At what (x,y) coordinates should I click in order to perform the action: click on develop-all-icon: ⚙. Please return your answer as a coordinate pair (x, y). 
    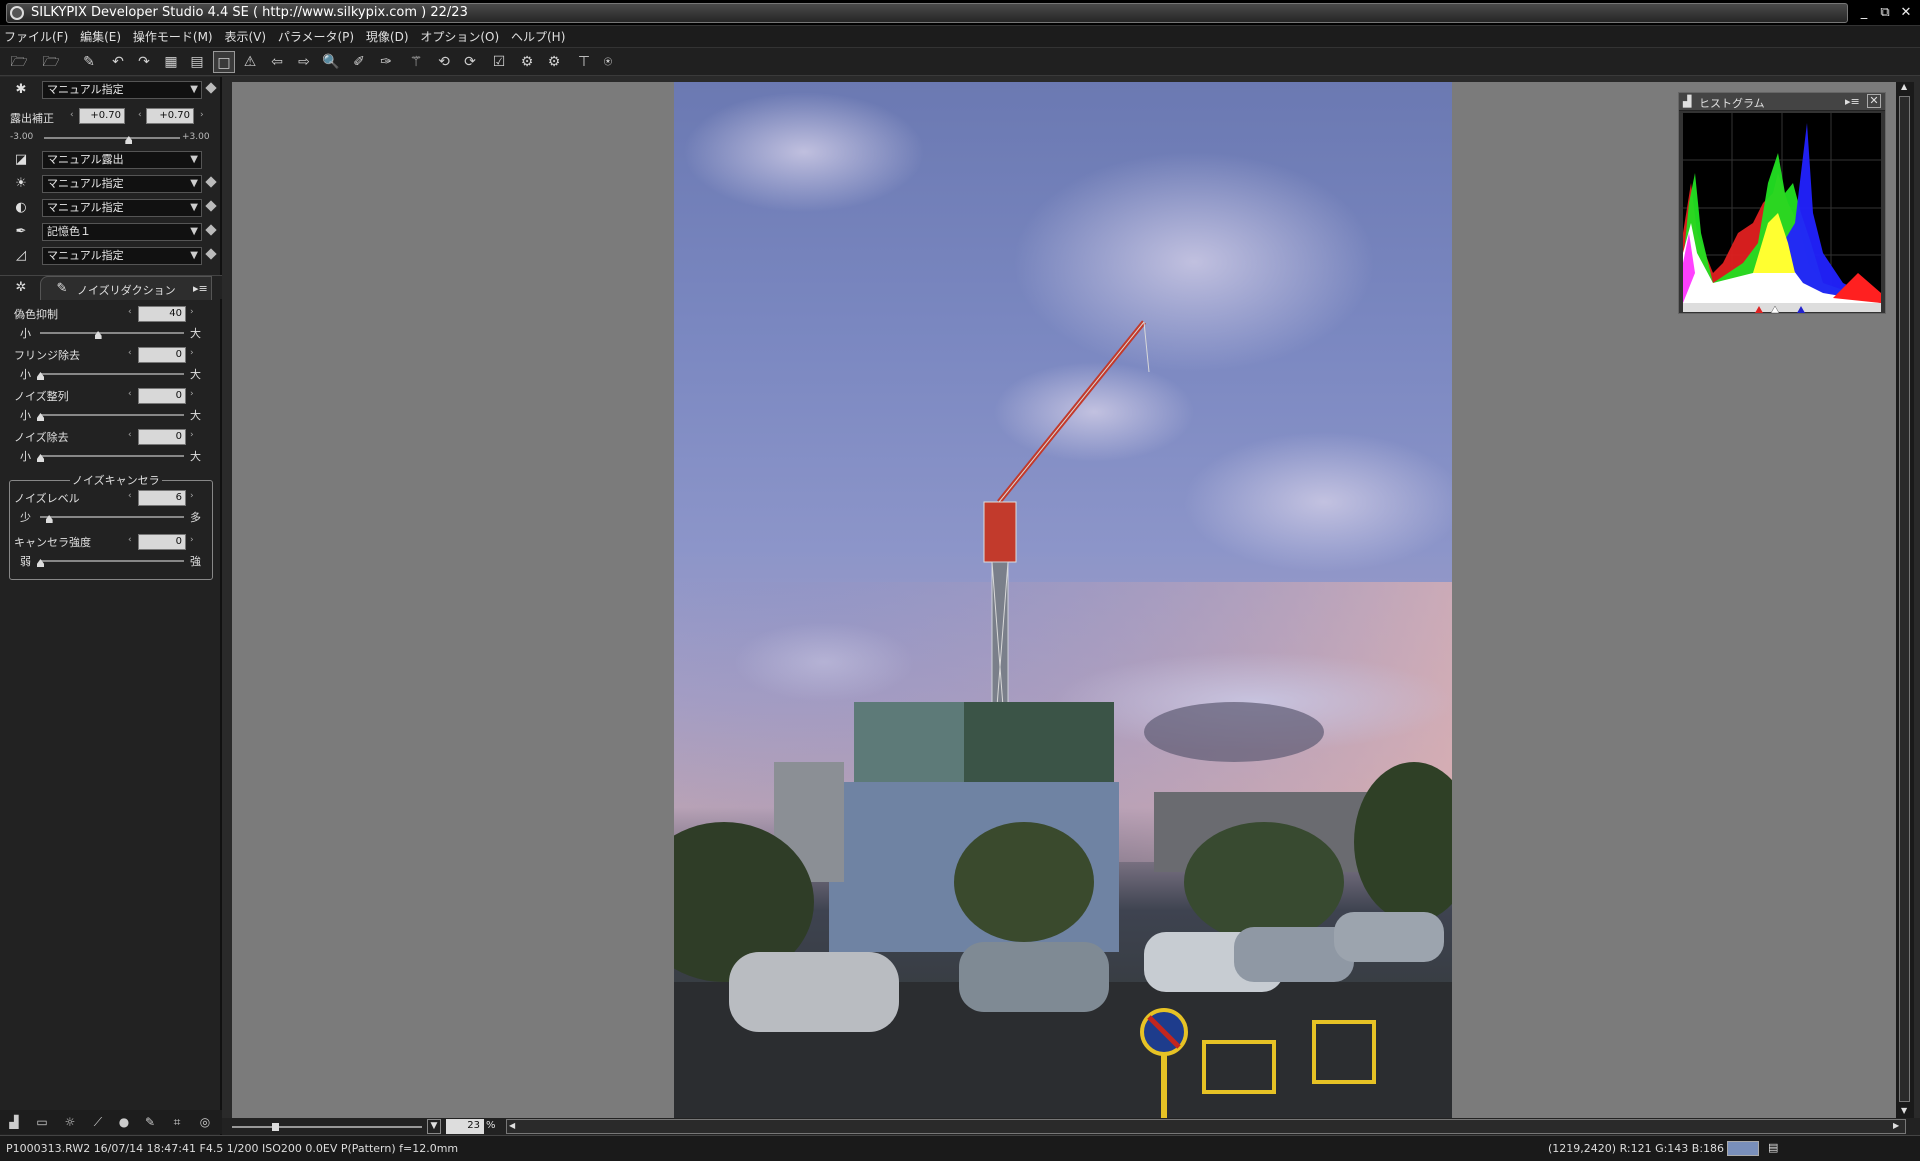
    Looking at the image, I should click on (554, 62).